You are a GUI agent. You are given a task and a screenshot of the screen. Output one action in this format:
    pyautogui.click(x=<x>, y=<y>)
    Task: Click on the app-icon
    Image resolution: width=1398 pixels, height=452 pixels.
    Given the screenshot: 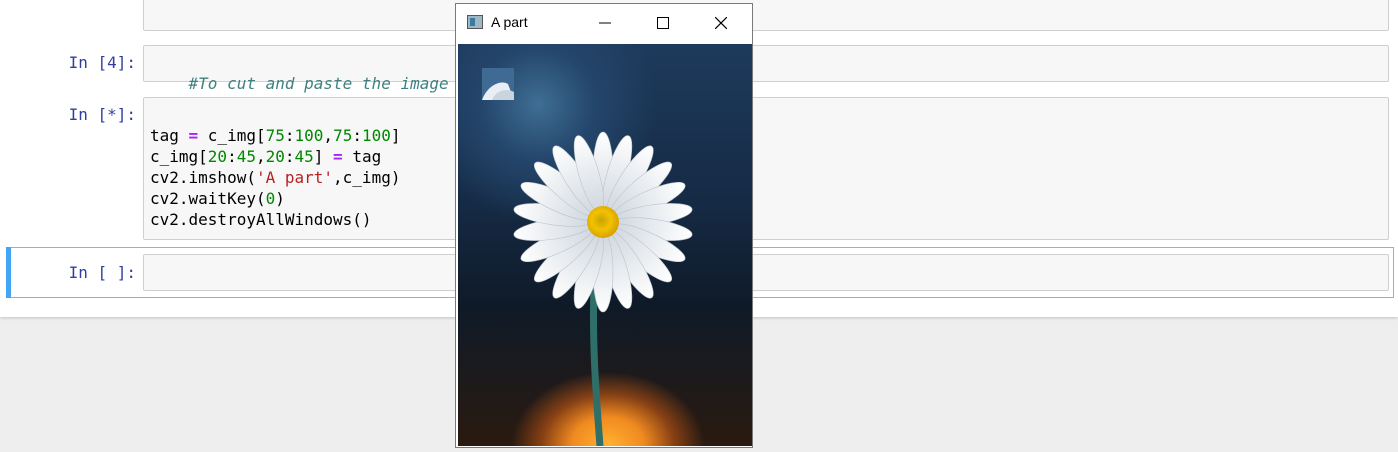 What is the action you would take?
    pyautogui.click(x=475, y=22)
    